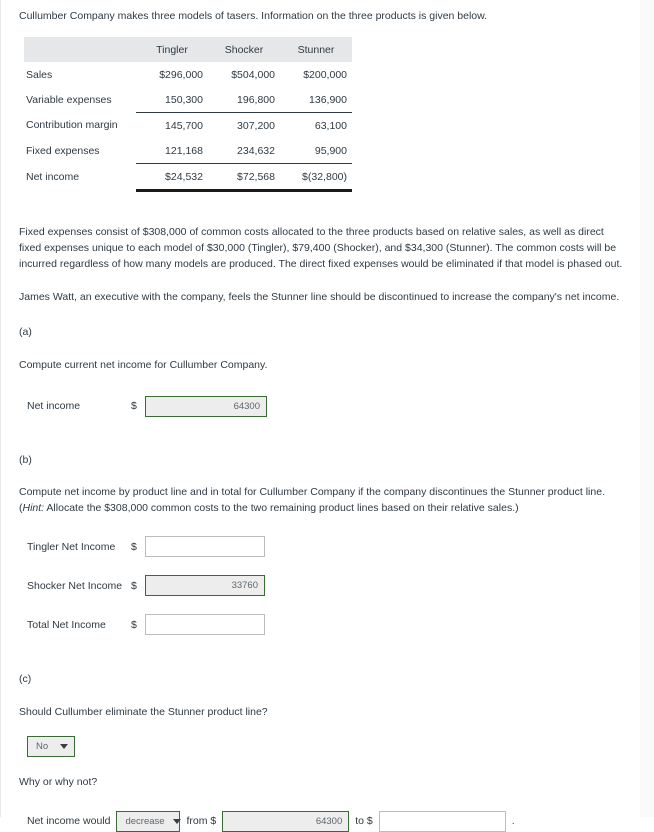 Image resolution: width=654 pixels, height=832 pixels. I want to click on section-b-letter: (b), so click(25, 459).